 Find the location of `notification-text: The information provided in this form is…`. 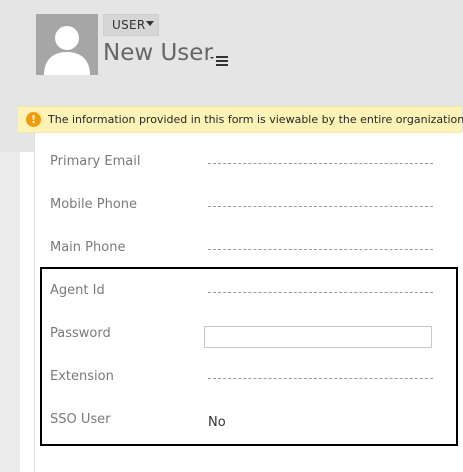

notification-text: The information provided in this form is… is located at coordinates (255, 119).